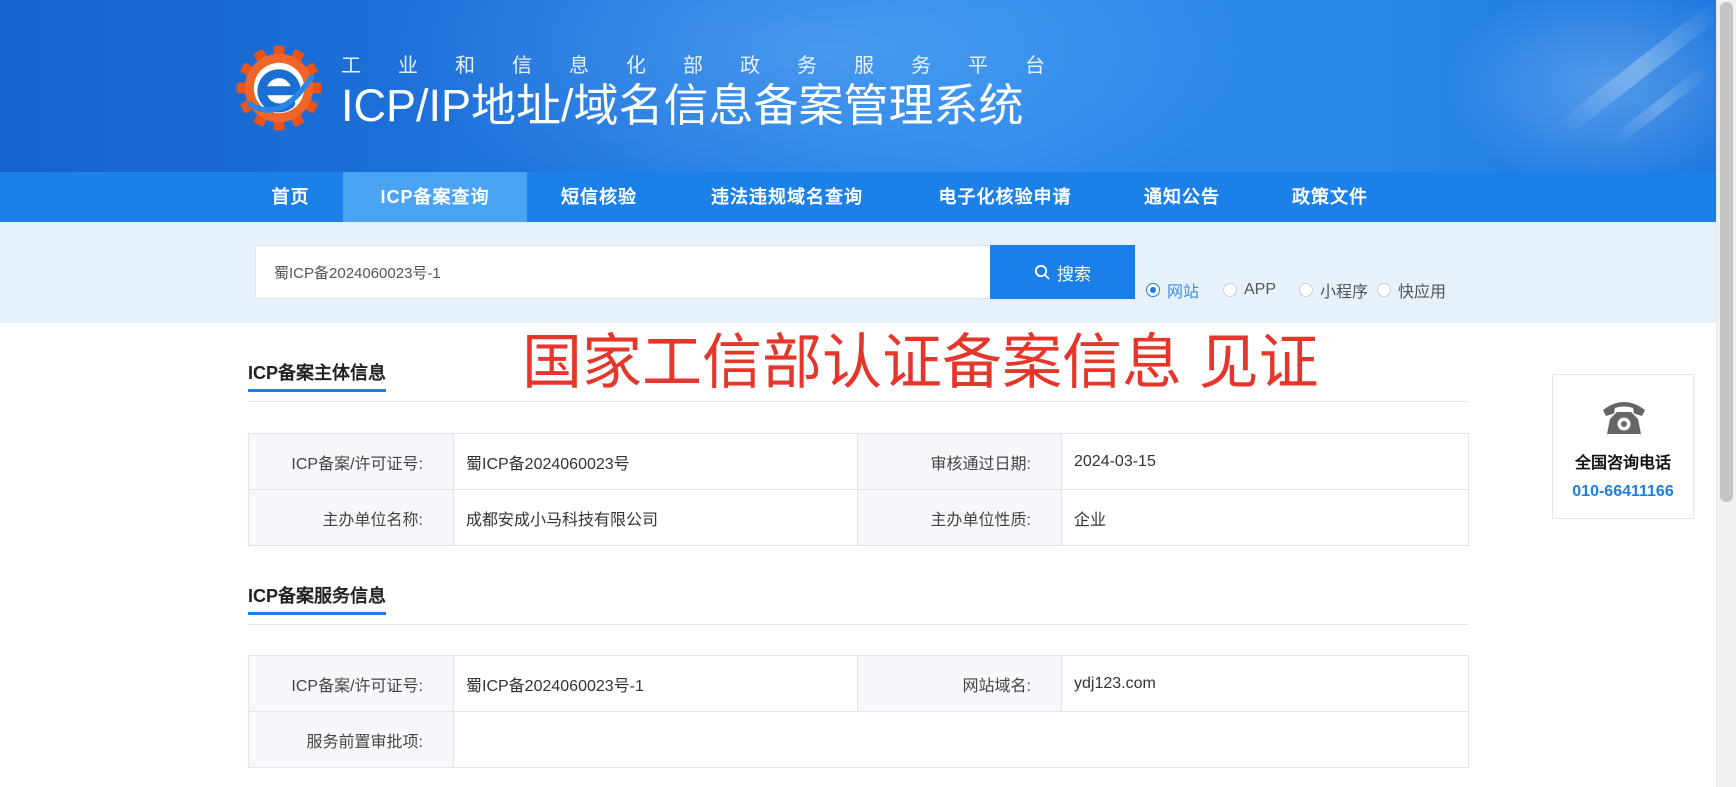 The height and width of the screenshot is (787, 1736). I want to click on table-value: 企业, so click(1265, 518).